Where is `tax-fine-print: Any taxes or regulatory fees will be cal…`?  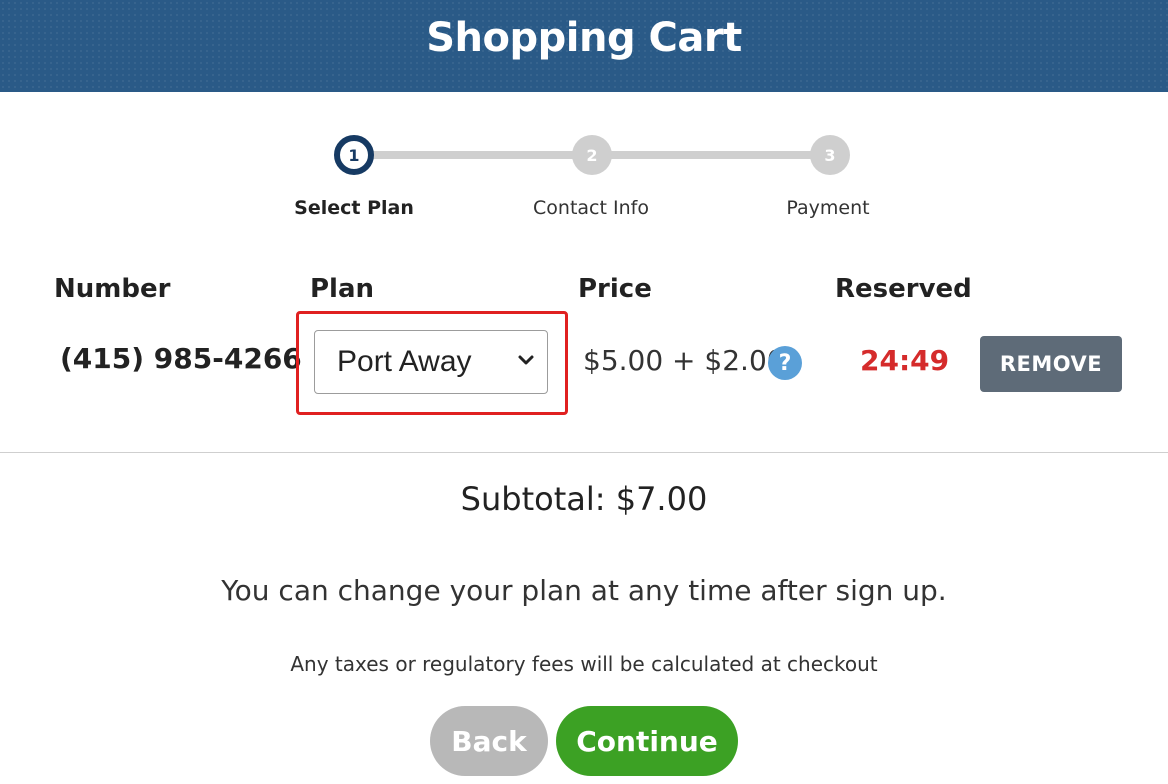 tax-fine-print: Any taxes or regulatory fees will be cal… is located at coordinates (584, 664).